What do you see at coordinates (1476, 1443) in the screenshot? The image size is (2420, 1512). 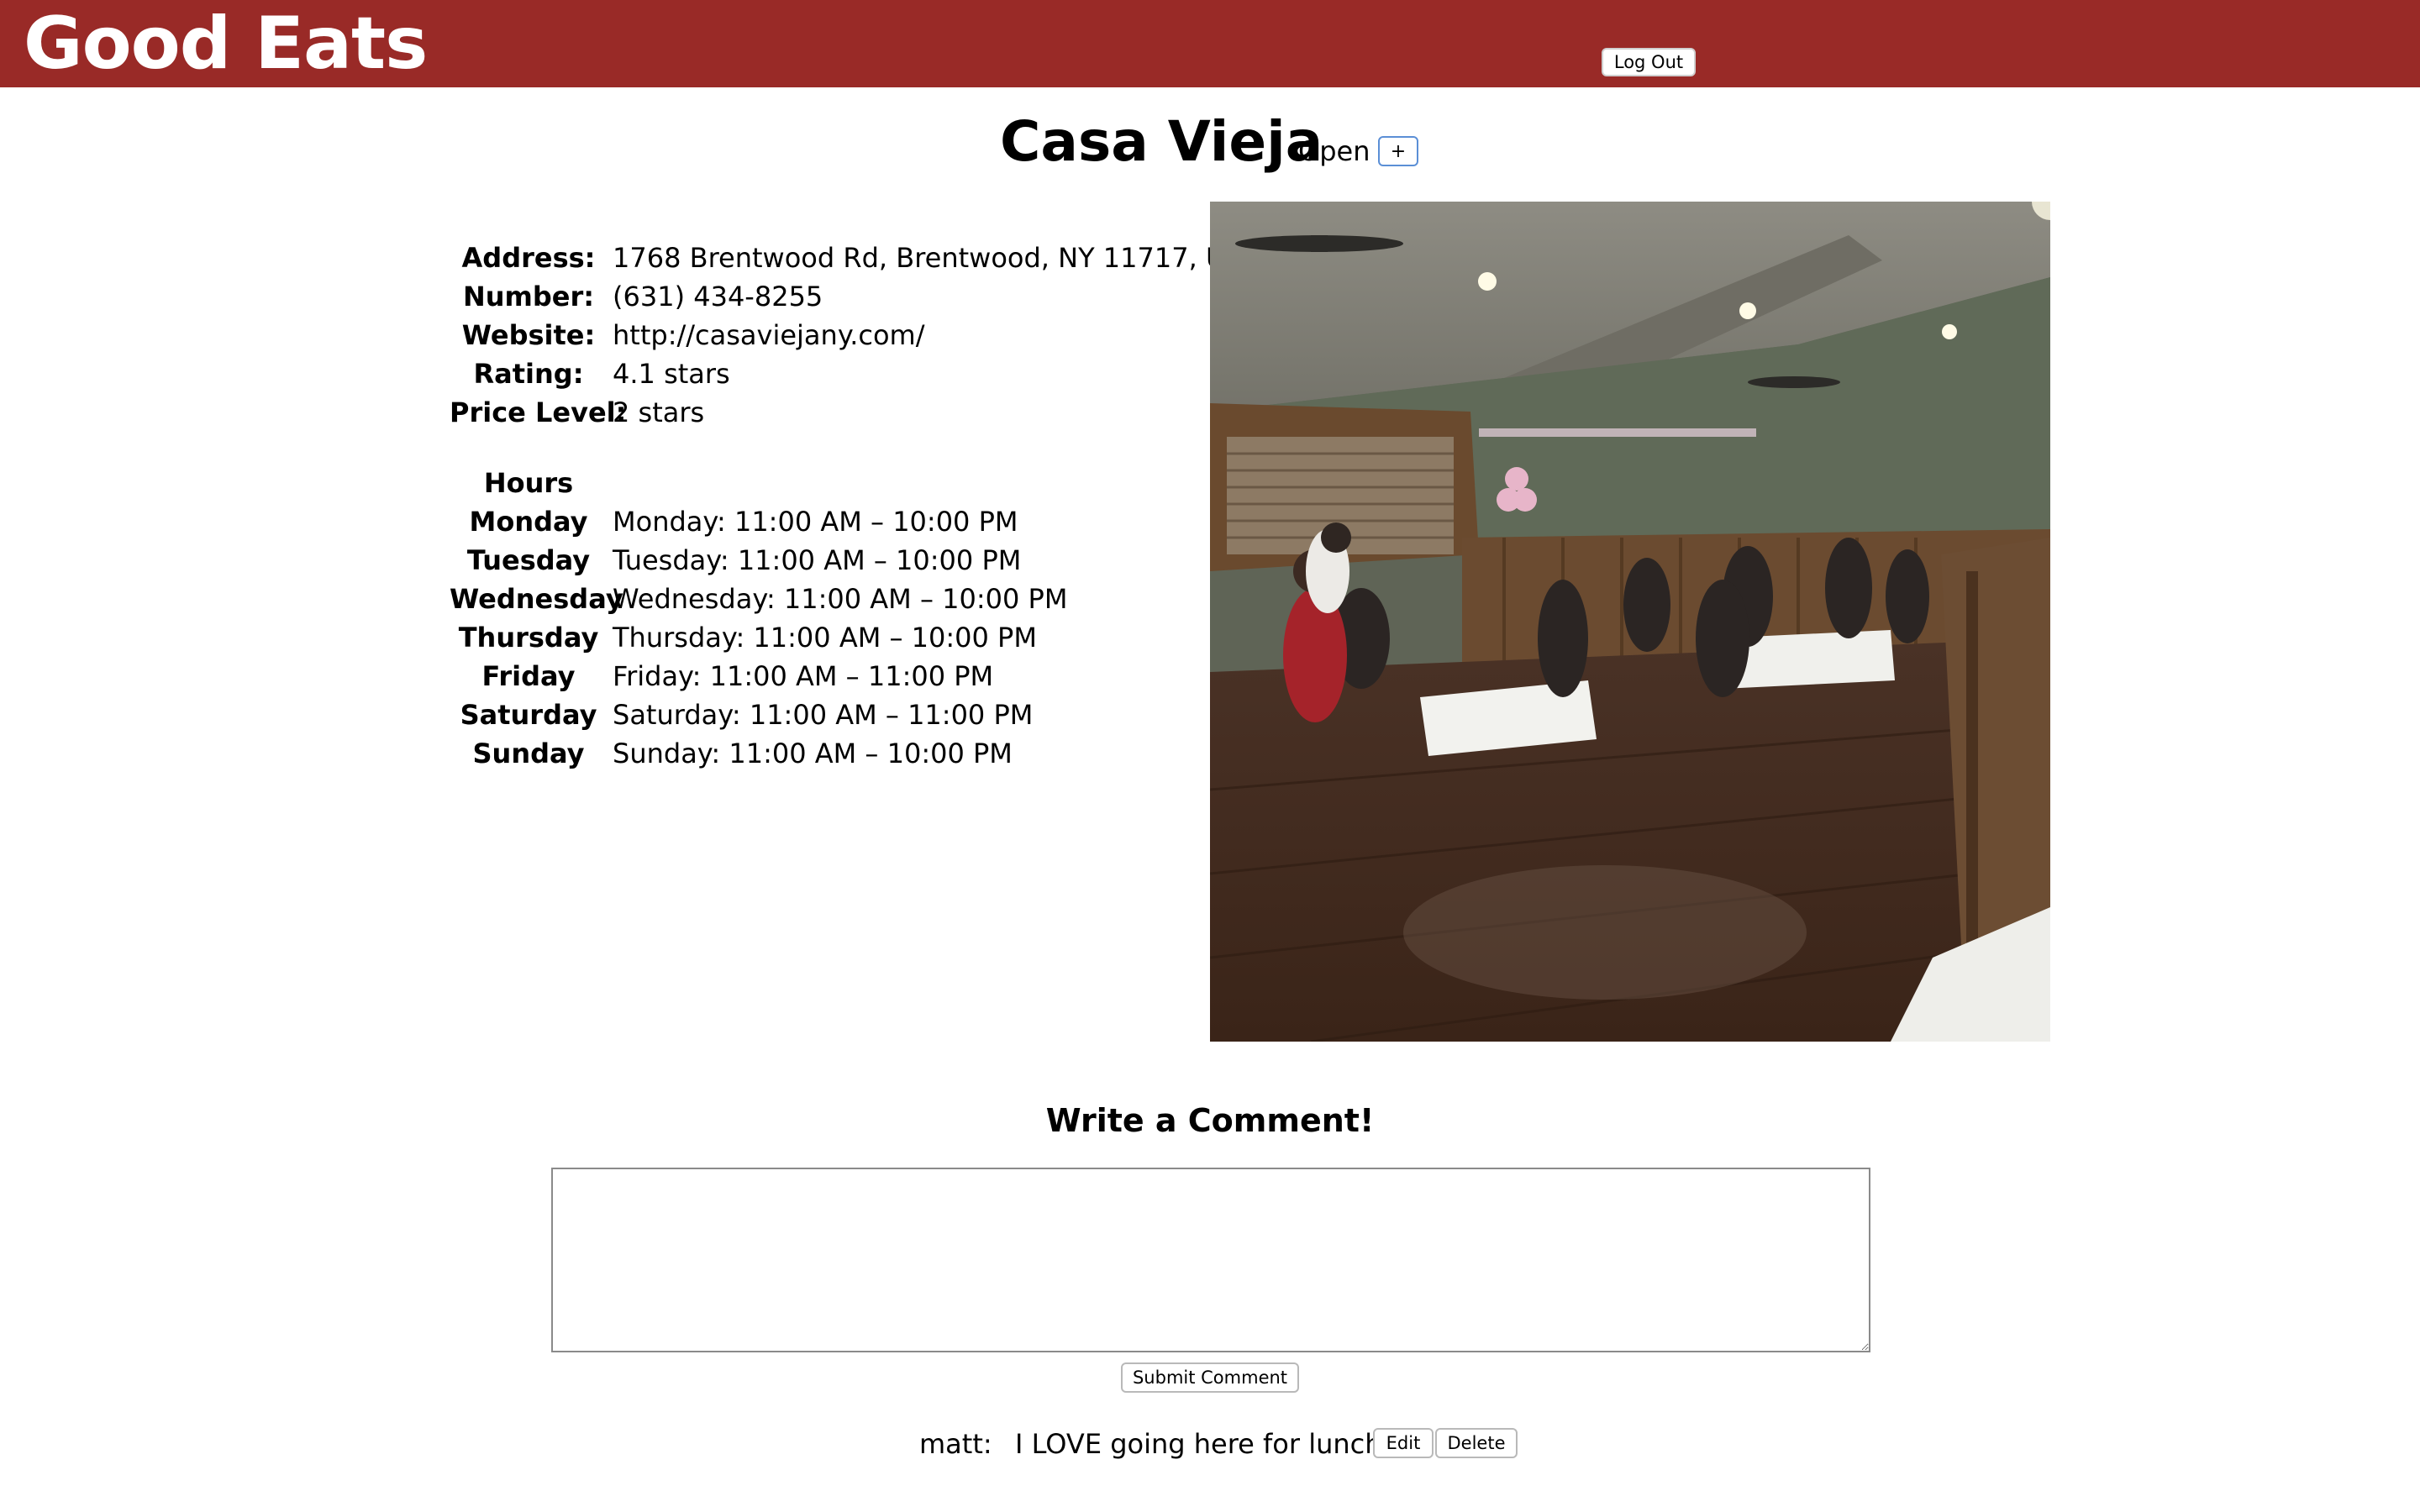 I see `delete-comment-button: Delete` at bounding box center [1476, 1443].